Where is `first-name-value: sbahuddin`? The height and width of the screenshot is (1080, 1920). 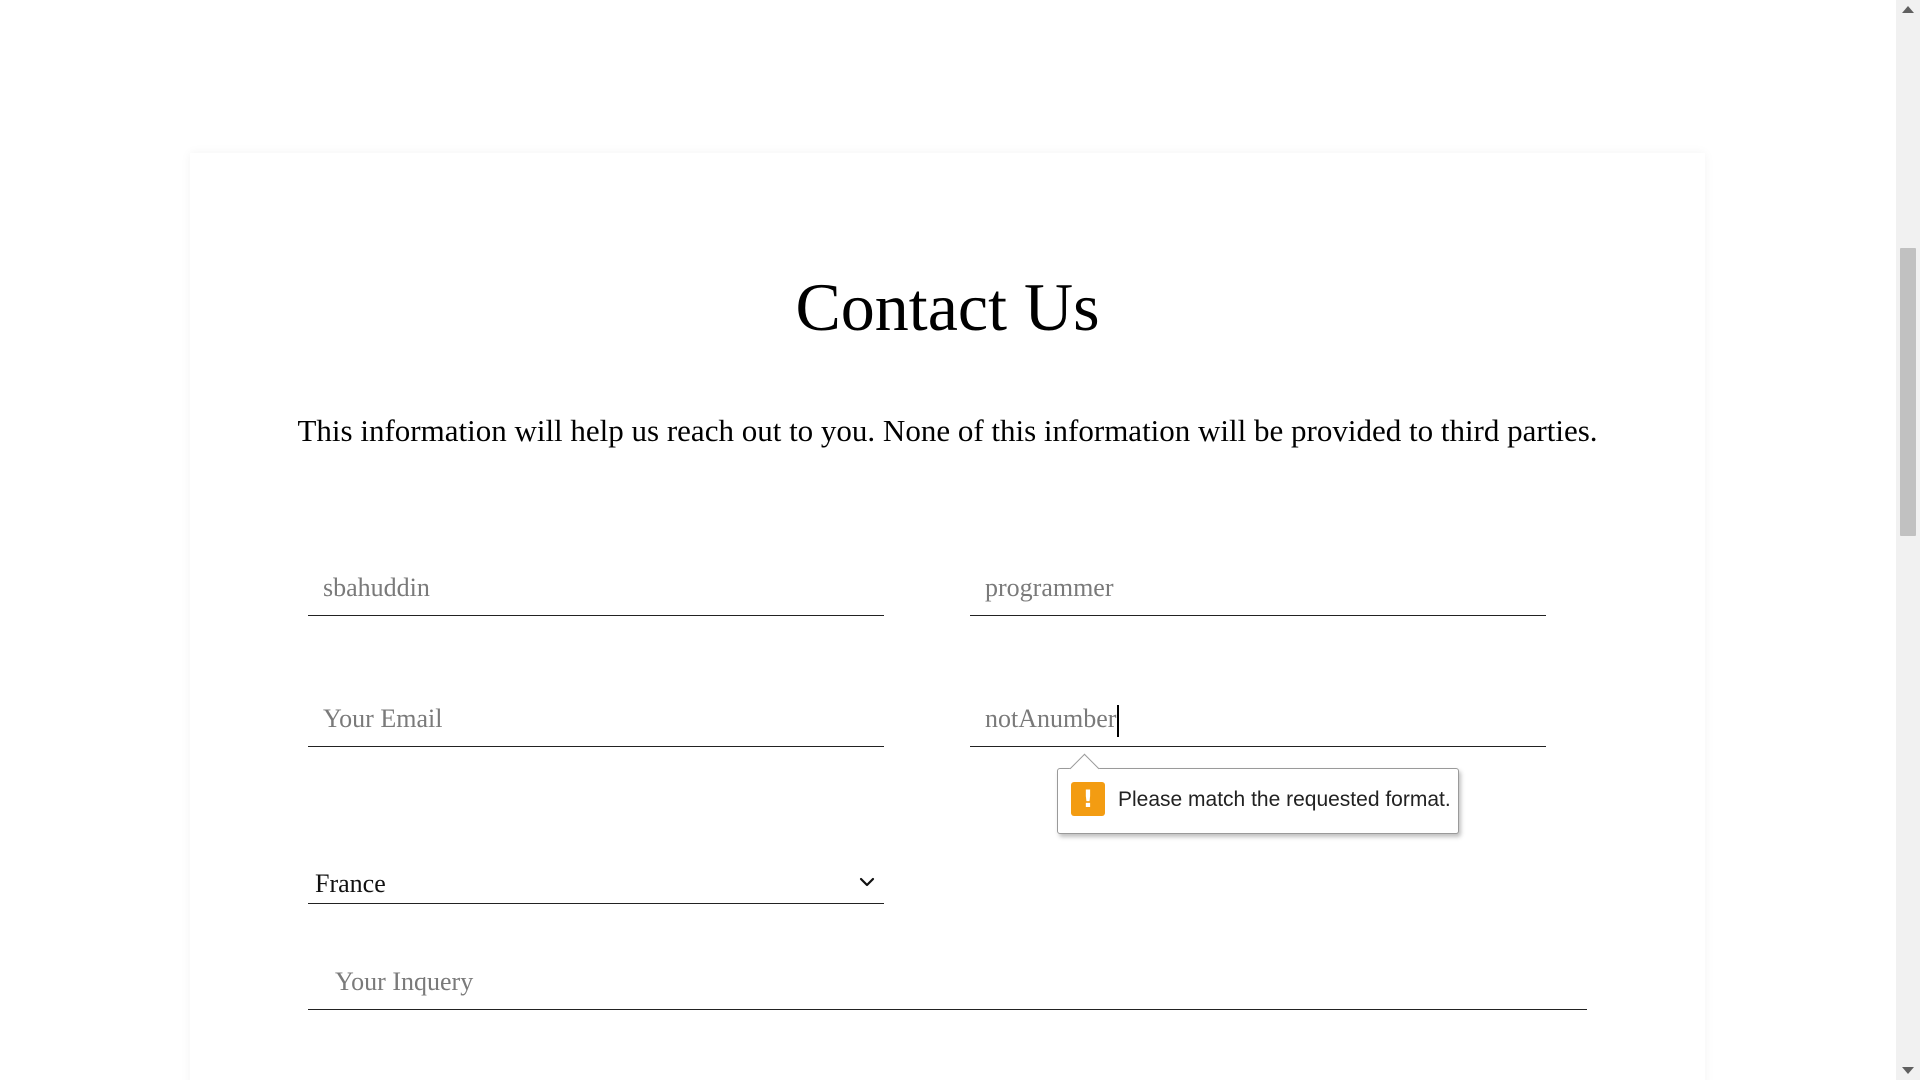 first-name-value: sbahuddin is located at coordinates (376, 587).